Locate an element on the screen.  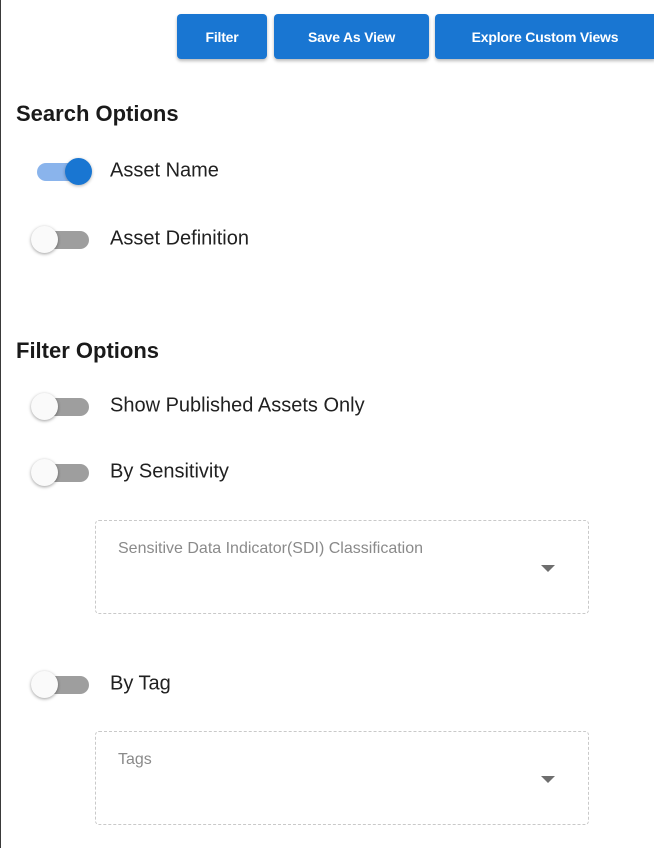
asset-name-option: Asset Name is located at coordinates (125, 171).